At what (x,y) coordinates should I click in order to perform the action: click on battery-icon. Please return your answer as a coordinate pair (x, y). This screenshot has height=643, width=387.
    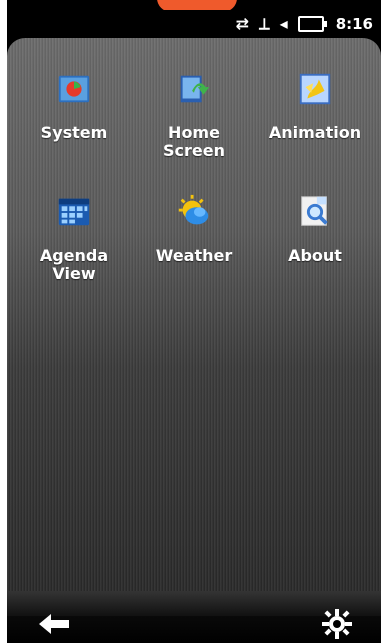
    Looking at the image, I should click on (312, 24).